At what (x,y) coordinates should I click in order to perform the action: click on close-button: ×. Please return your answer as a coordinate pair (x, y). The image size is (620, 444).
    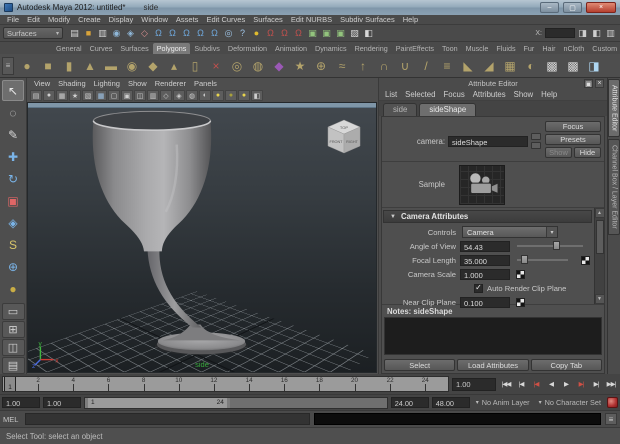
    Looking at the image, I should click on (601, 7).